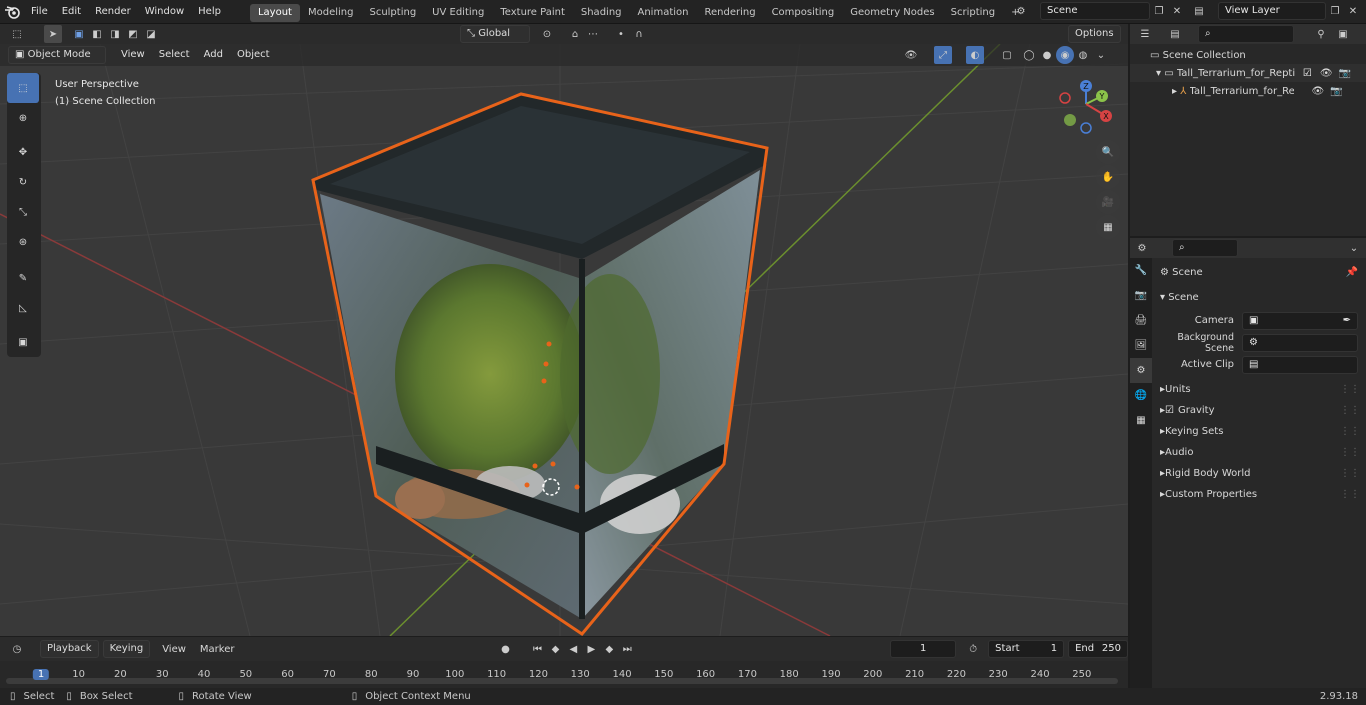  I want to click on tab-sculpting: Sculpting, so click(392, 13).